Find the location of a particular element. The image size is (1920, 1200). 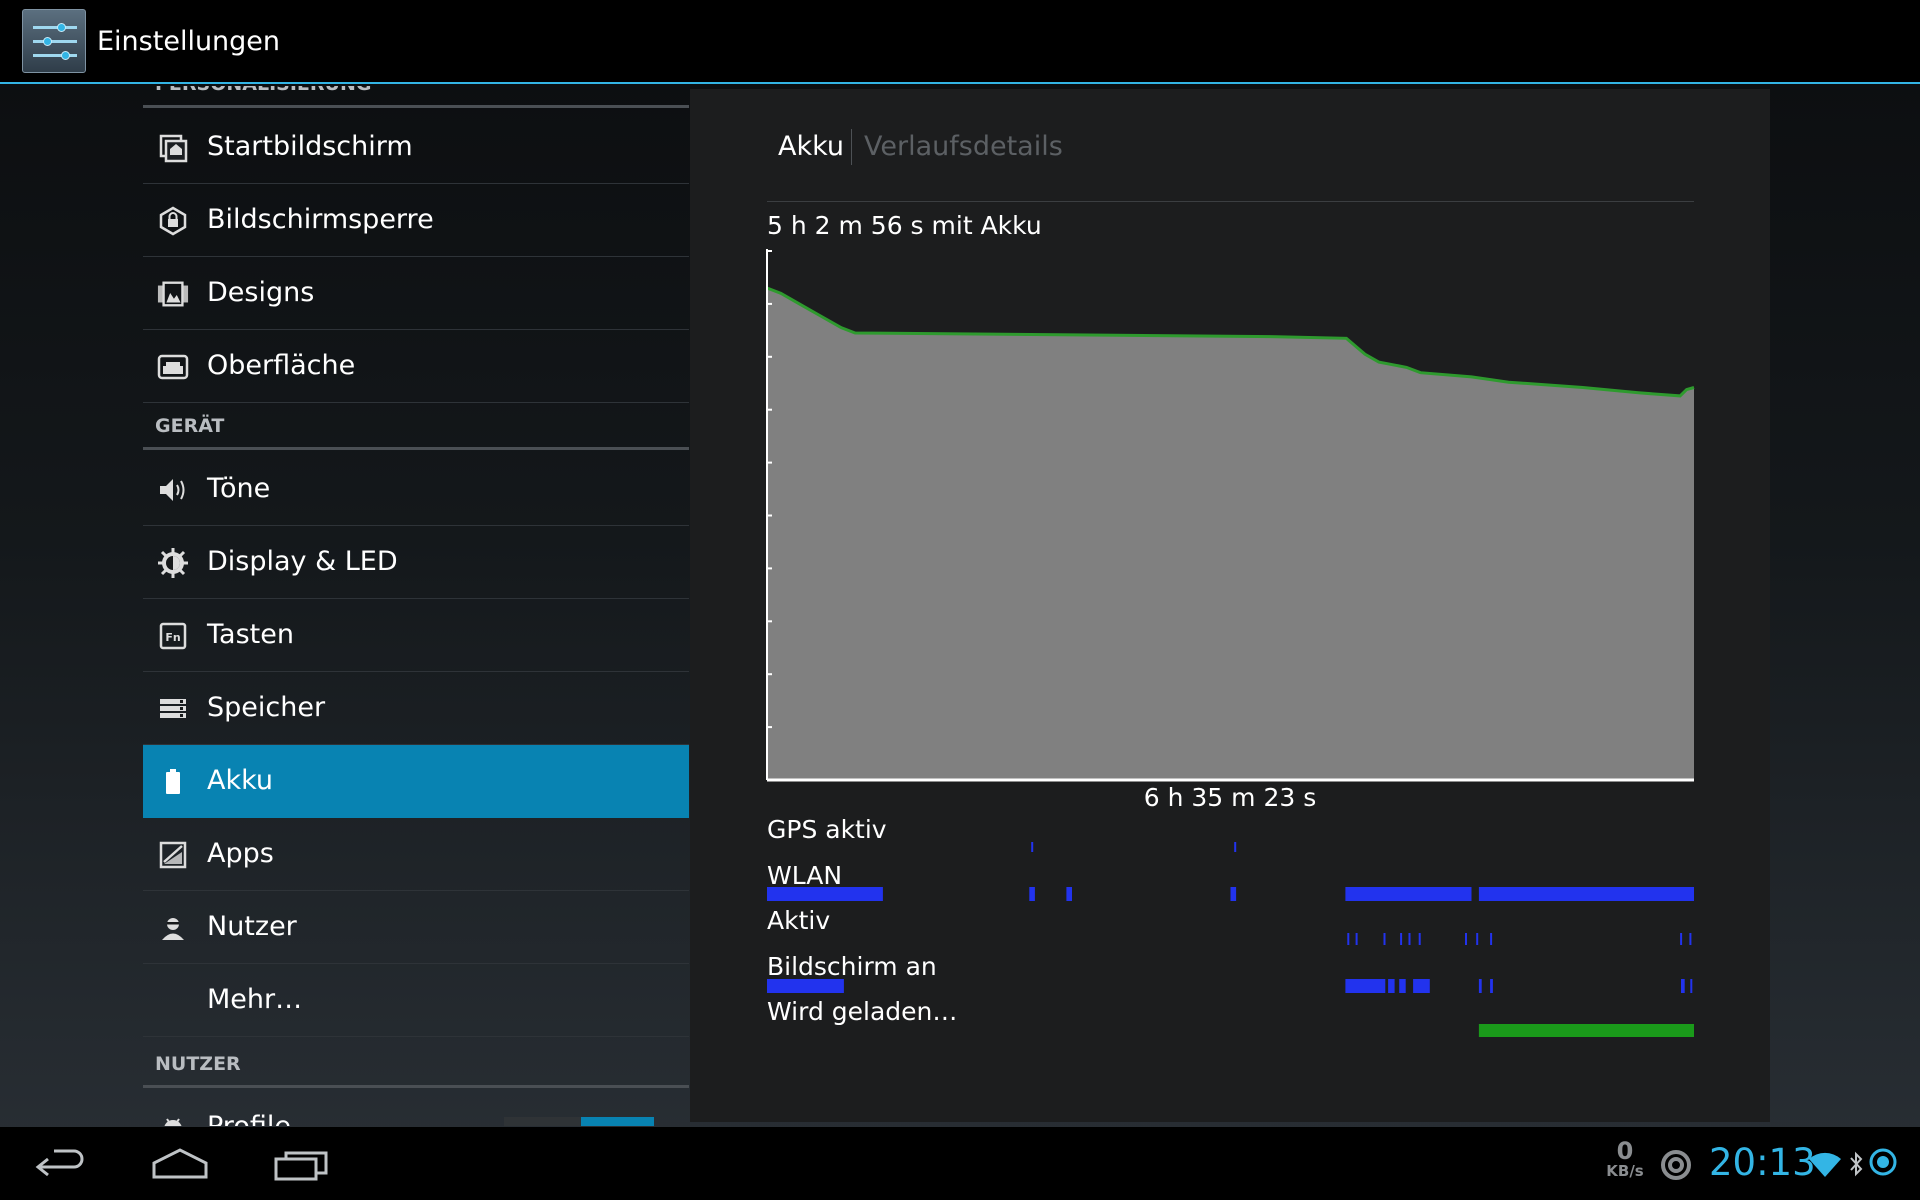

list-item-profile: Profile AN is located at coordinates (416, 1108).